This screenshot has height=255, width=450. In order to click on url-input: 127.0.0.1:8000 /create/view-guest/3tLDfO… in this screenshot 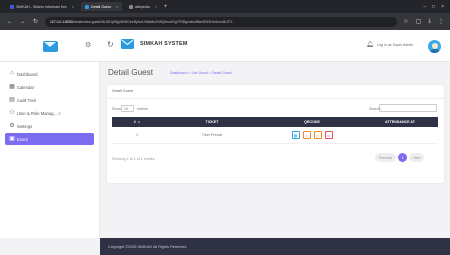, I will do `click(221, 21)`.